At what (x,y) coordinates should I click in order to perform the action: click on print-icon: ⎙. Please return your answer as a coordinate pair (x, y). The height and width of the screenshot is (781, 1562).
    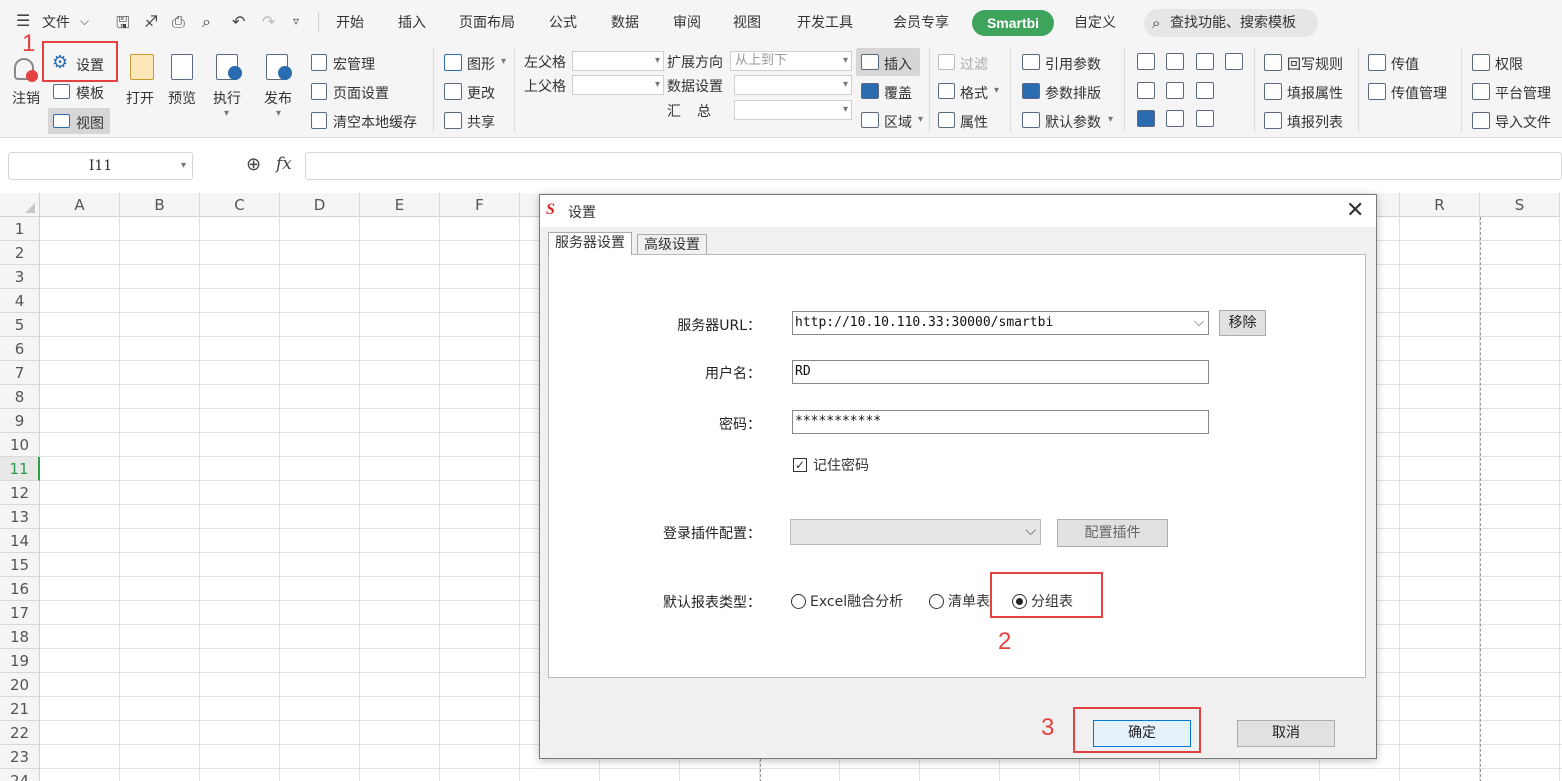
    Looking at the image, I should click on (178, 22).